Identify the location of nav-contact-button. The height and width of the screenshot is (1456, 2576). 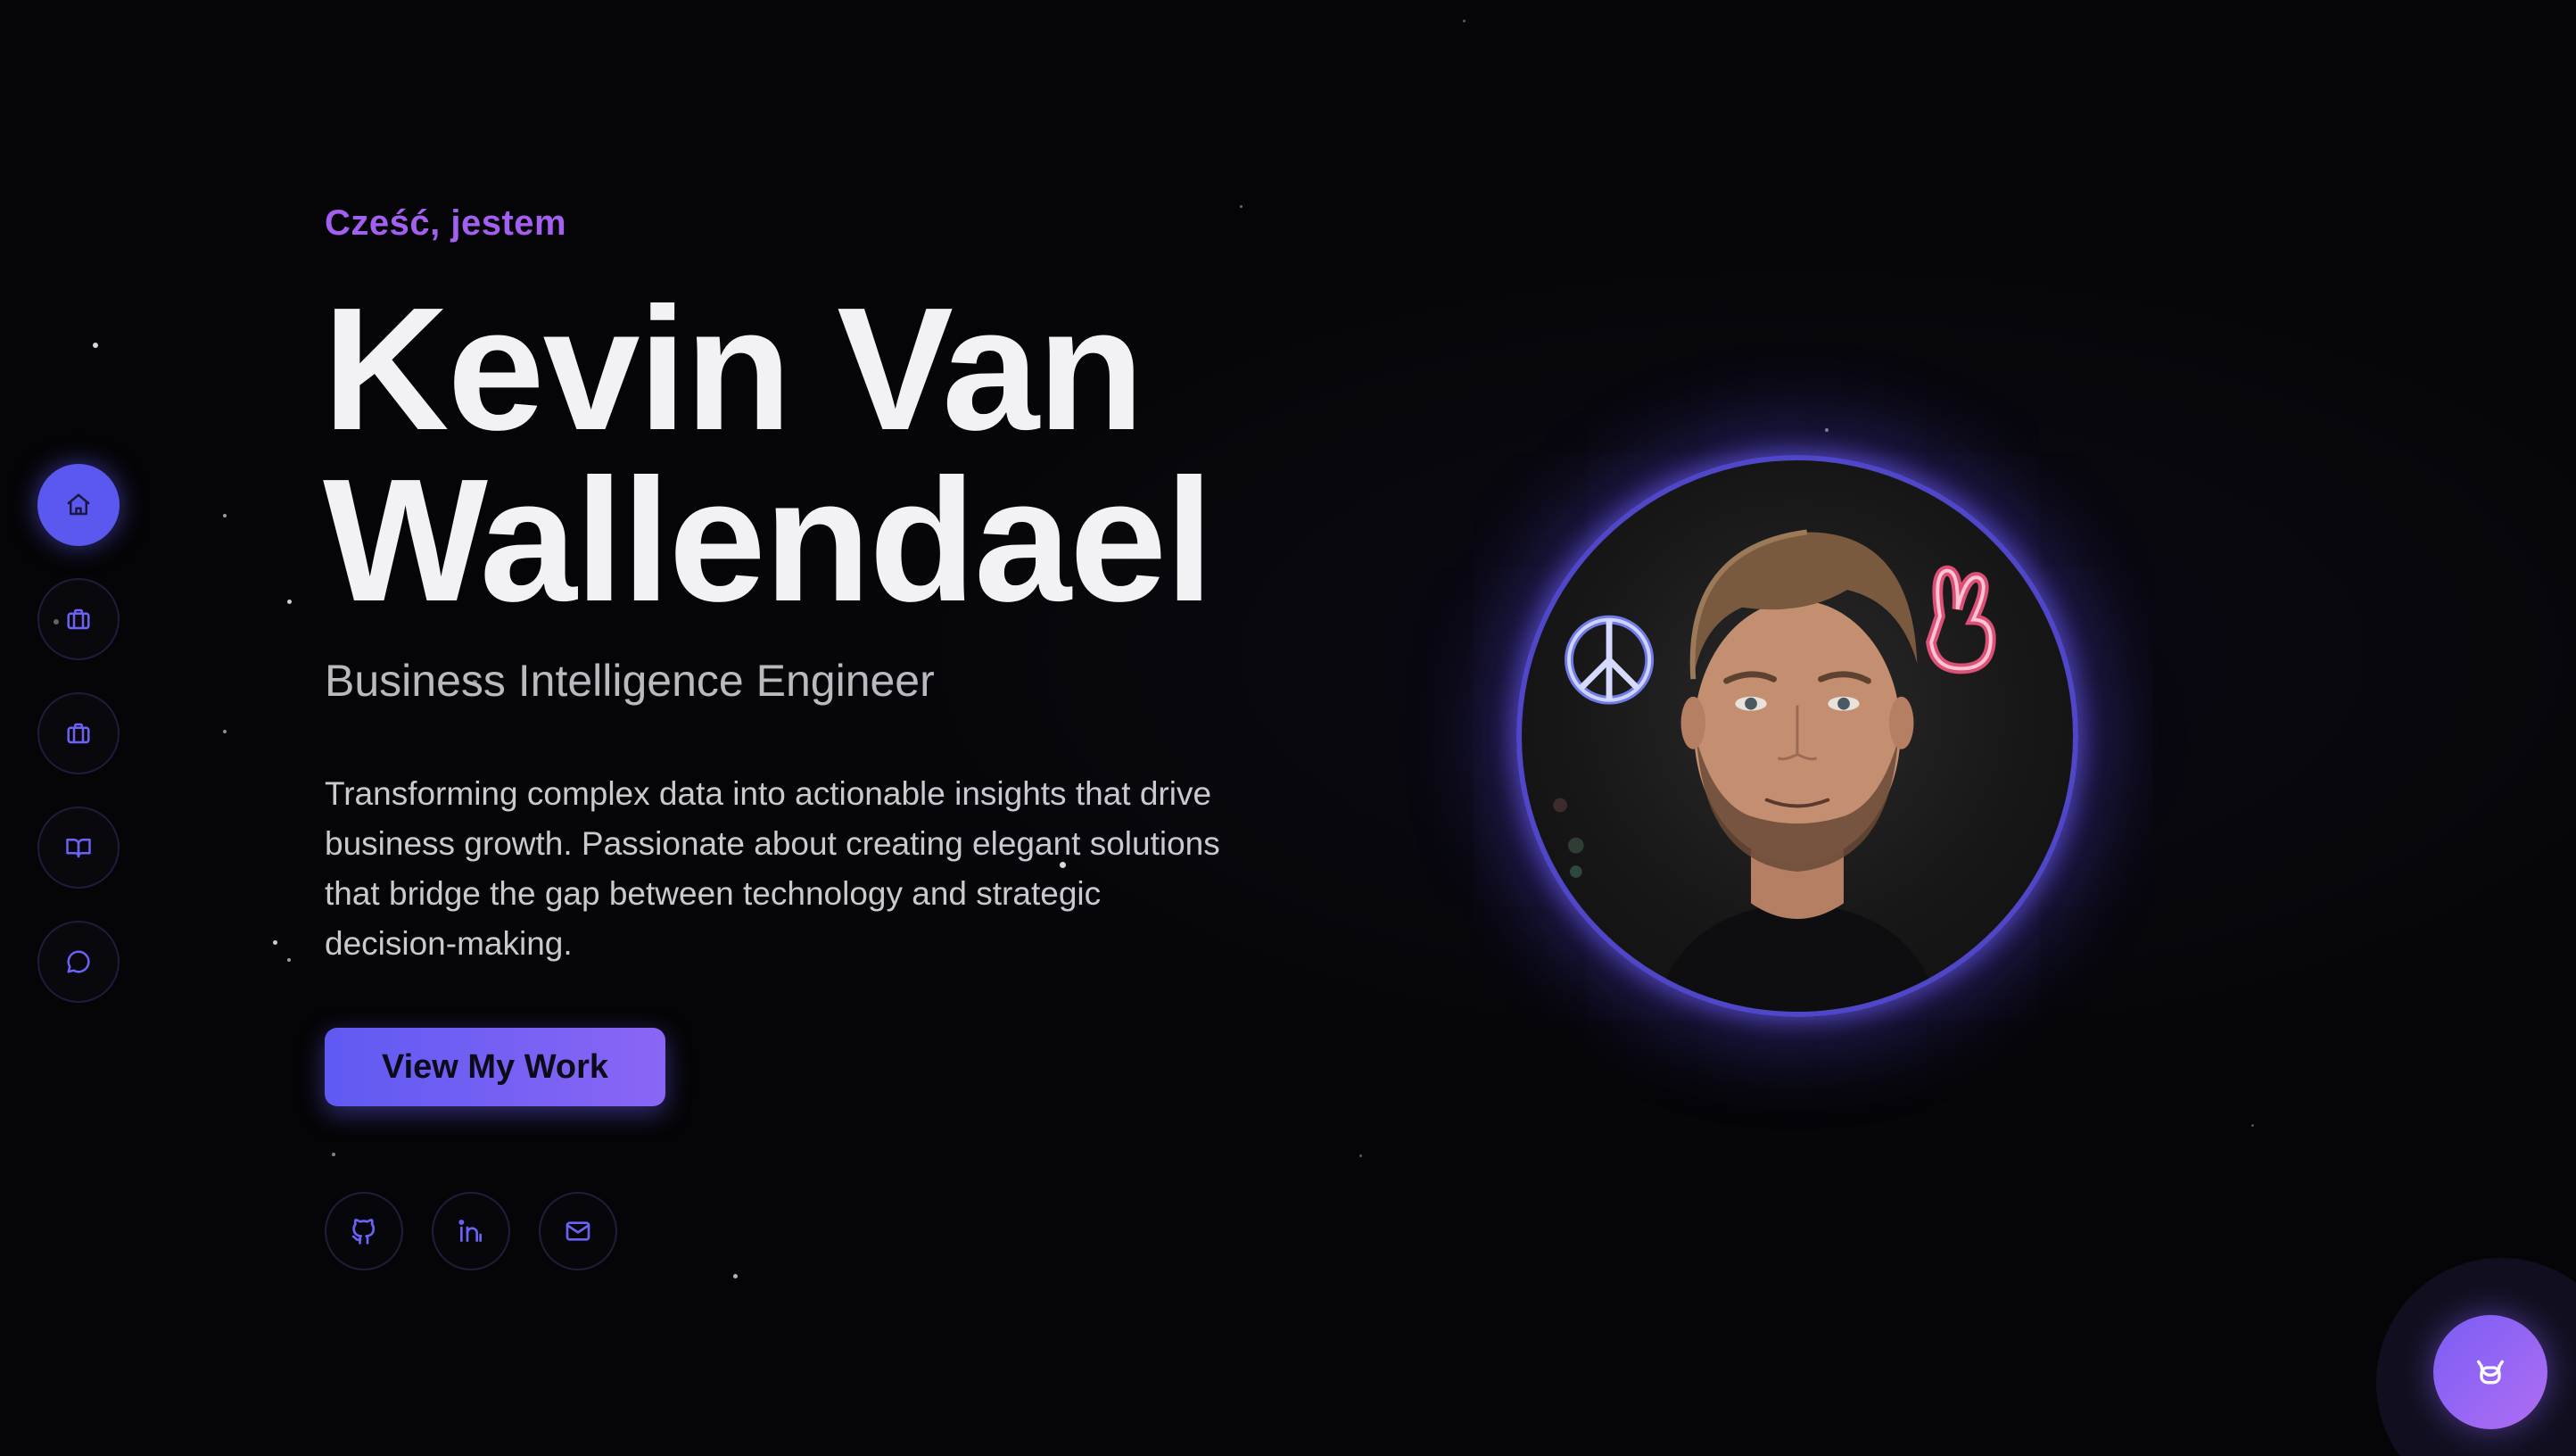
(79, 962).